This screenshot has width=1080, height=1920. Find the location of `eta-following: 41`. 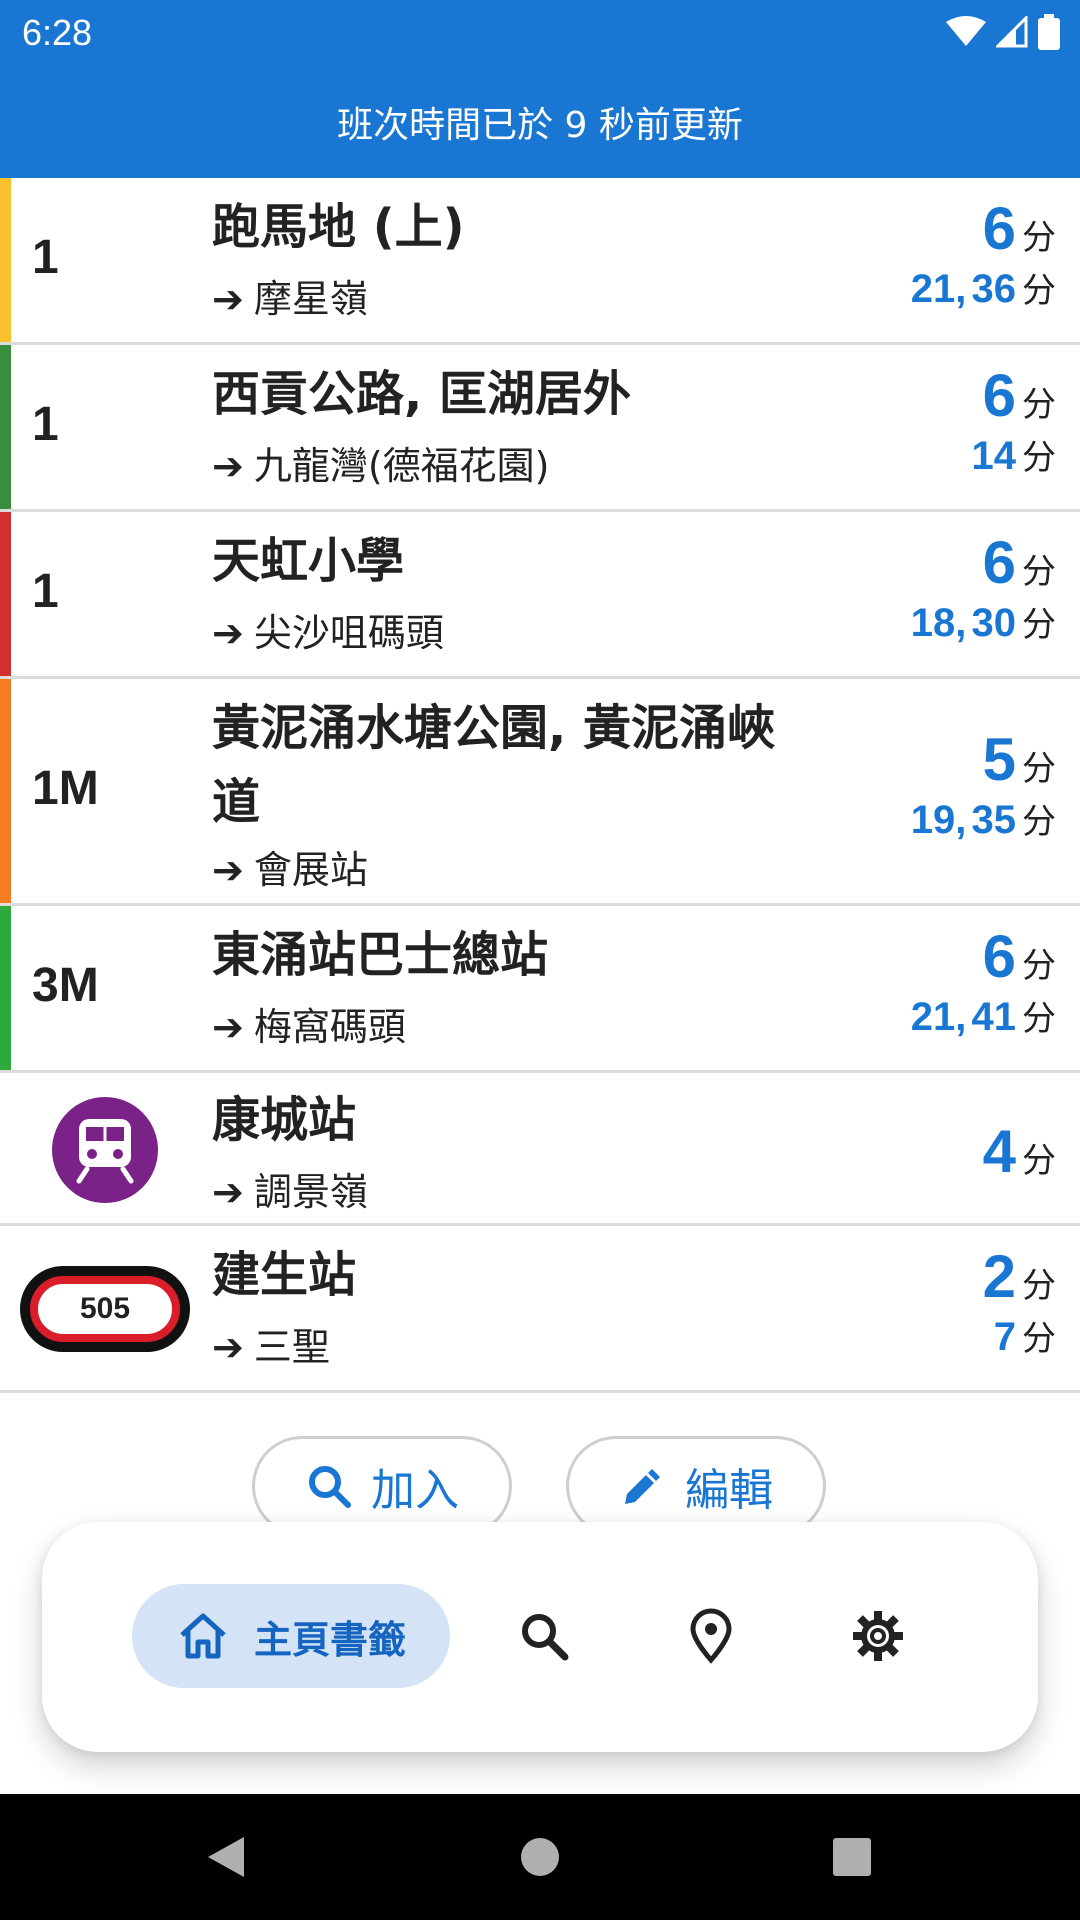

eta-following: 41 is located at coordinates (994, 1017).